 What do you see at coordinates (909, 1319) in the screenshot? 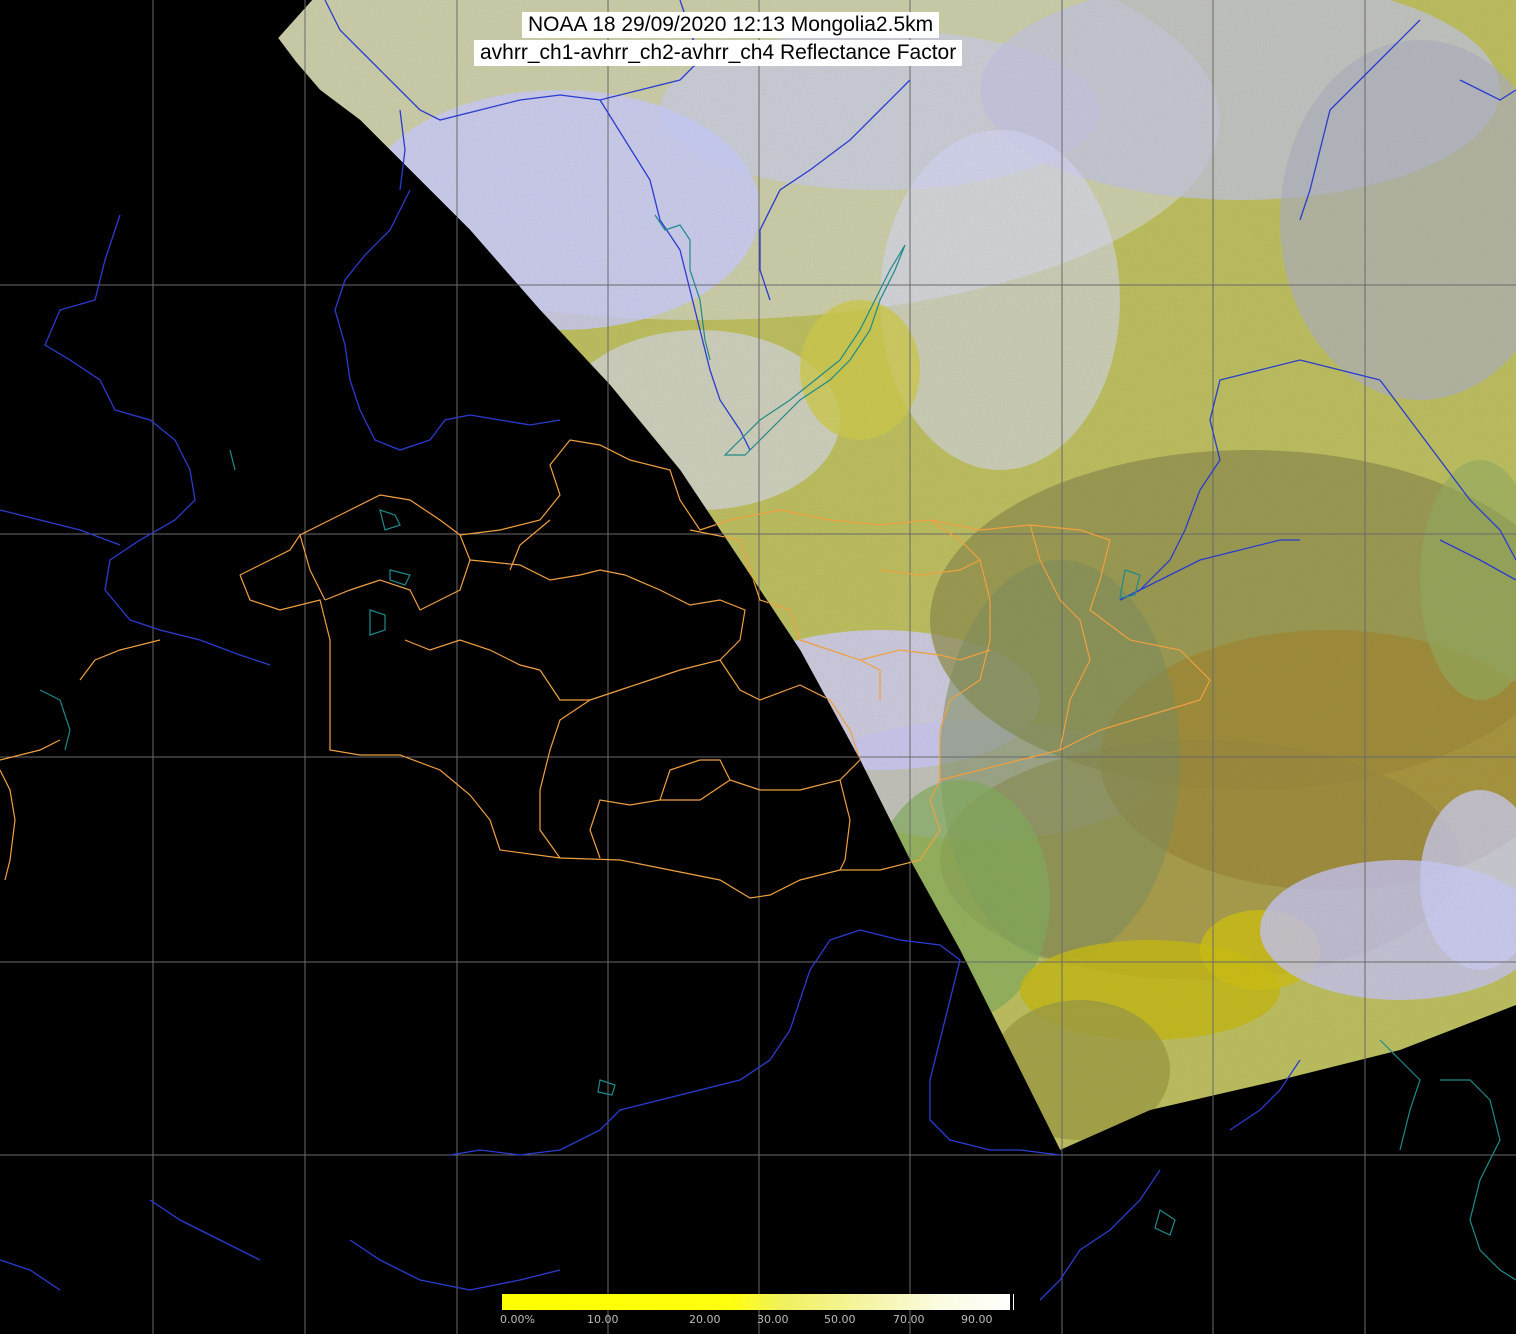
I see `colorbar-tick-5: 70.00` at bounding box center [909, 1319].